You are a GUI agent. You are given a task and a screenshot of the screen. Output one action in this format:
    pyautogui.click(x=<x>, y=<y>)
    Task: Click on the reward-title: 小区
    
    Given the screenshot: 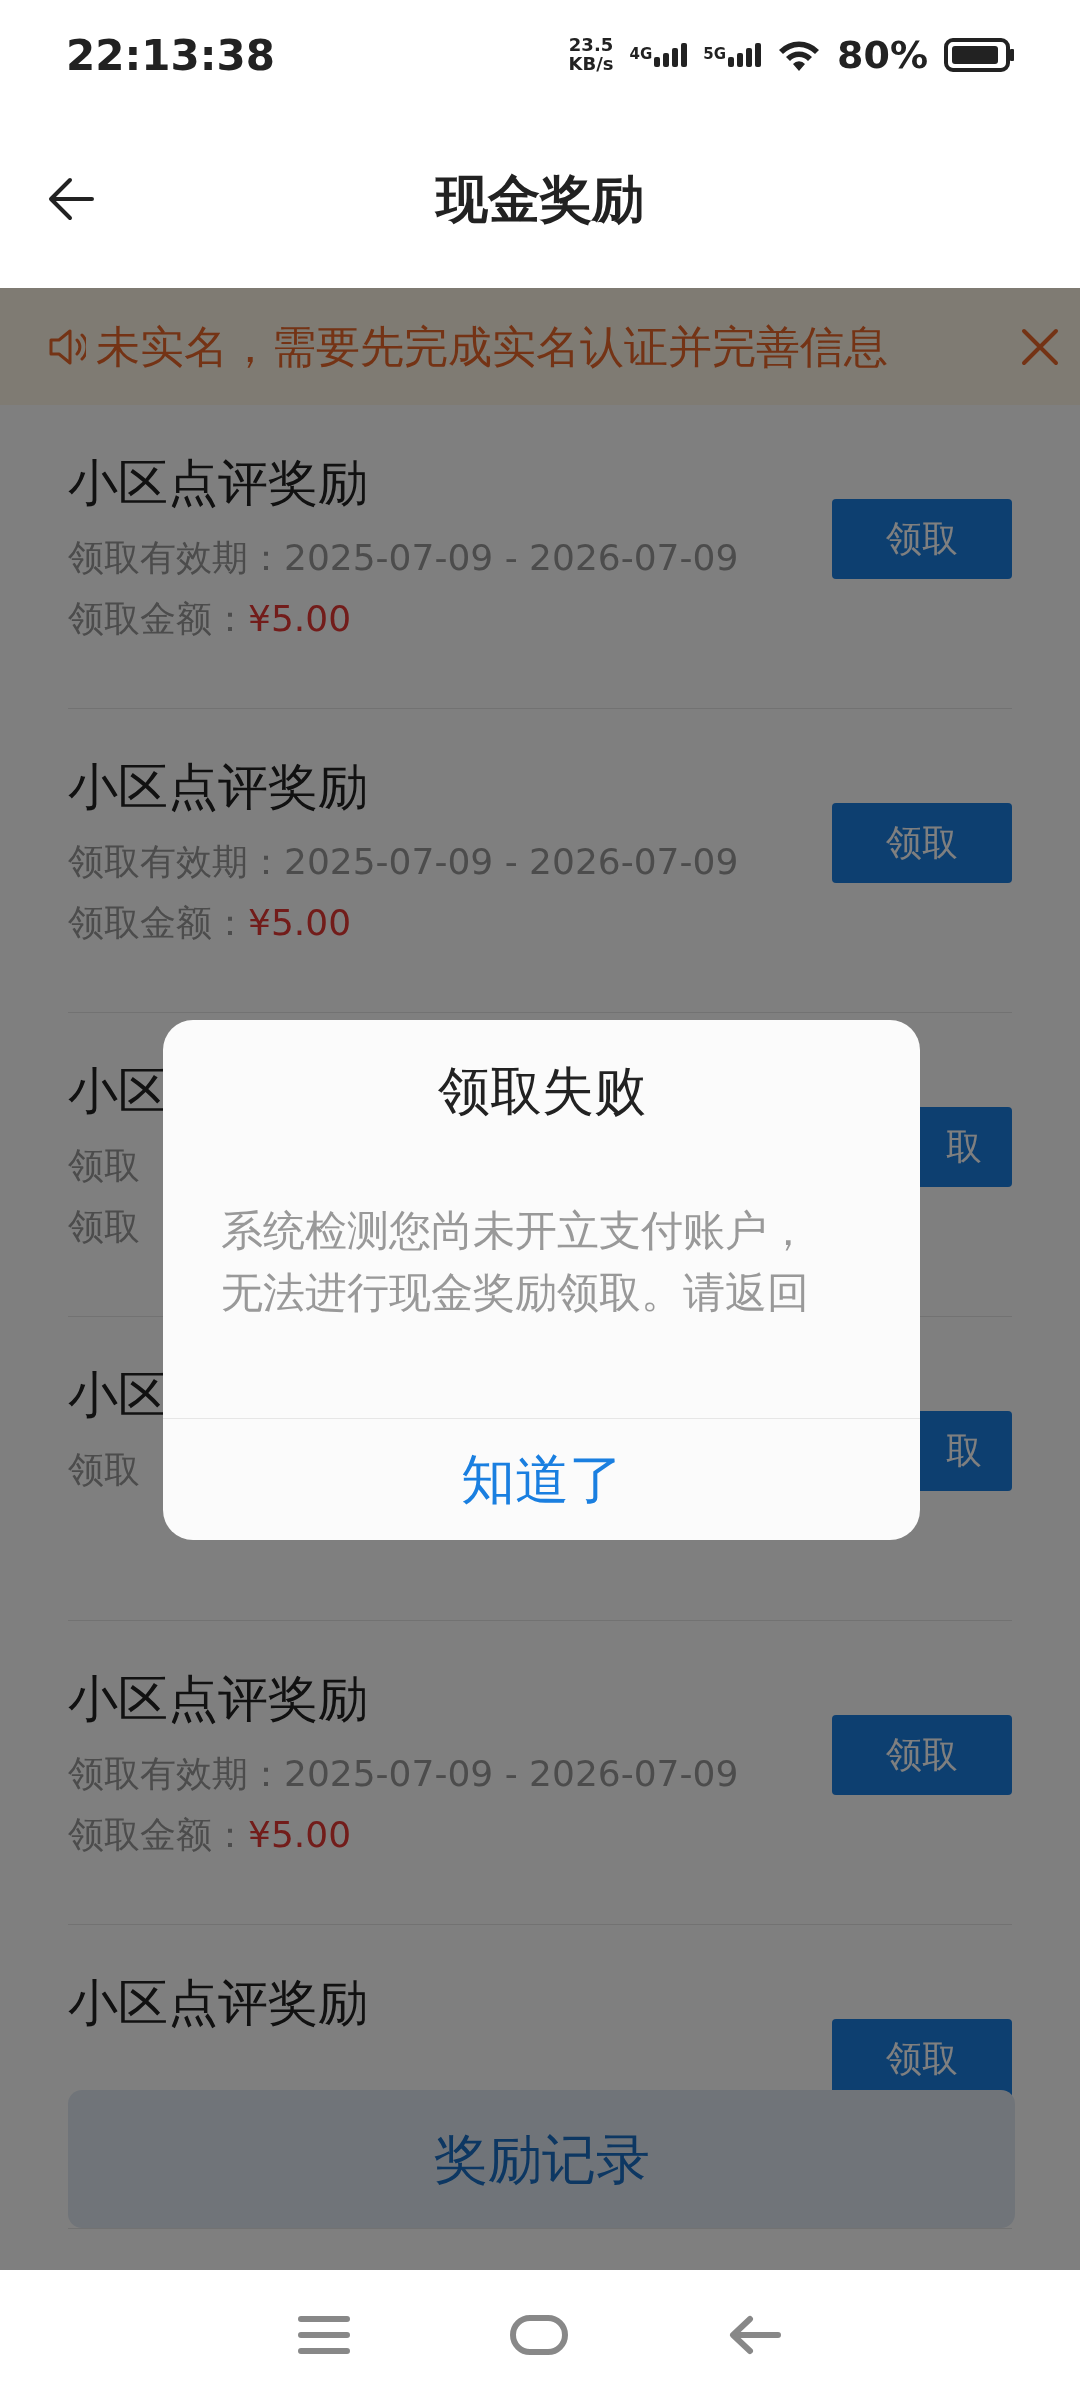 What is the action you would take?
    pyautogui.click(x=118, y=1091)
    